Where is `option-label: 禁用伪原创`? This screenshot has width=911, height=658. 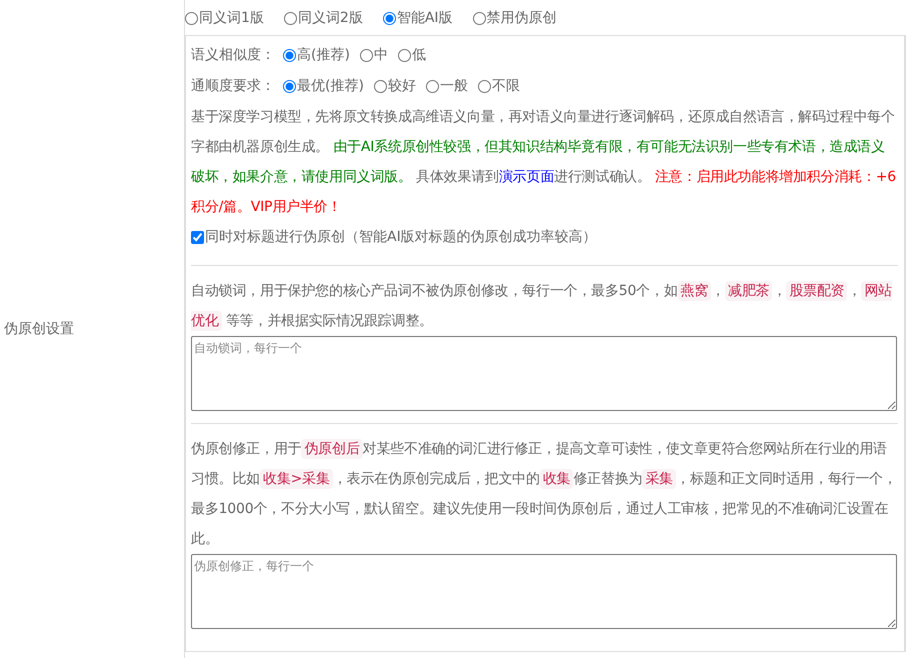
option-label: 禁用伪原创 is located at coordinates (521, 18).